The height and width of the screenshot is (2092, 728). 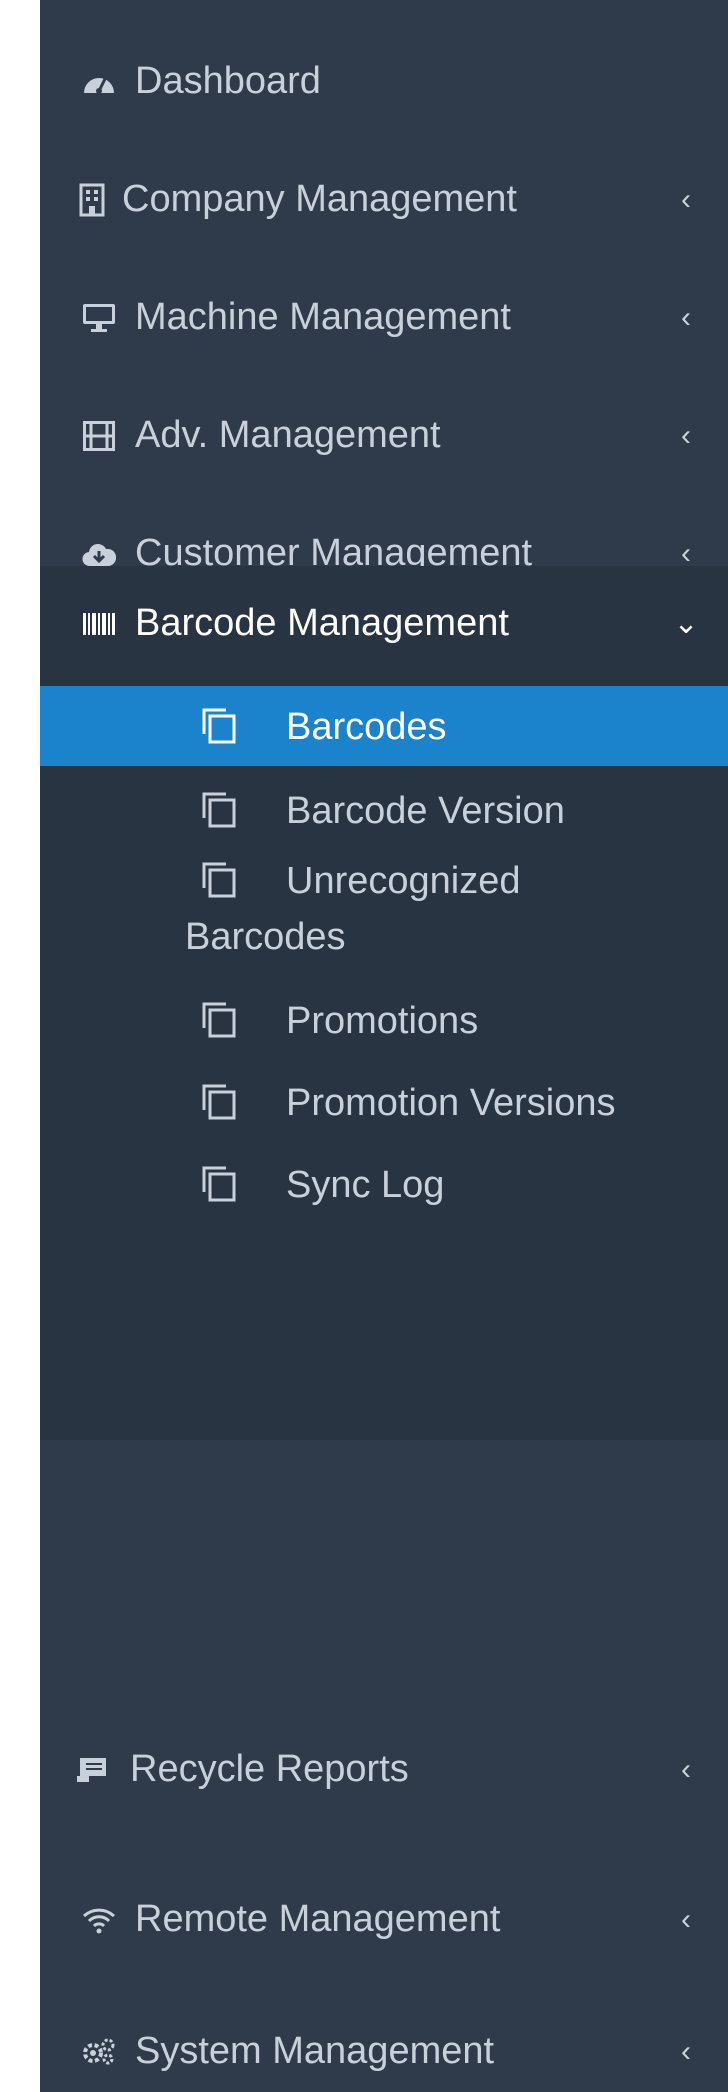 What do you see at coordinates (451, 1103) in the screenshot?
I see `submenu-item-label: Promotion Versions` at bounding box center [451, 1103].